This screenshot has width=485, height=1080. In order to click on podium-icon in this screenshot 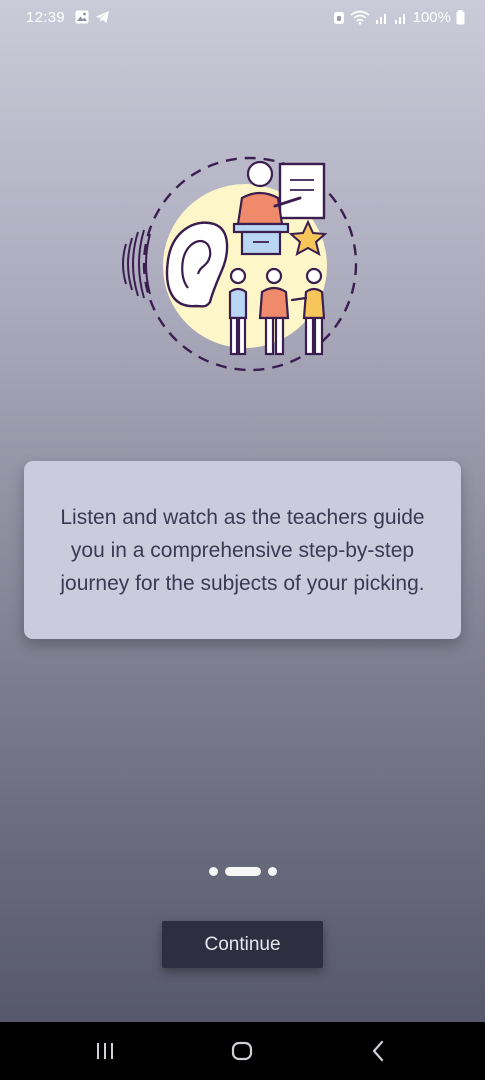, I will do `click(261, 239)`.